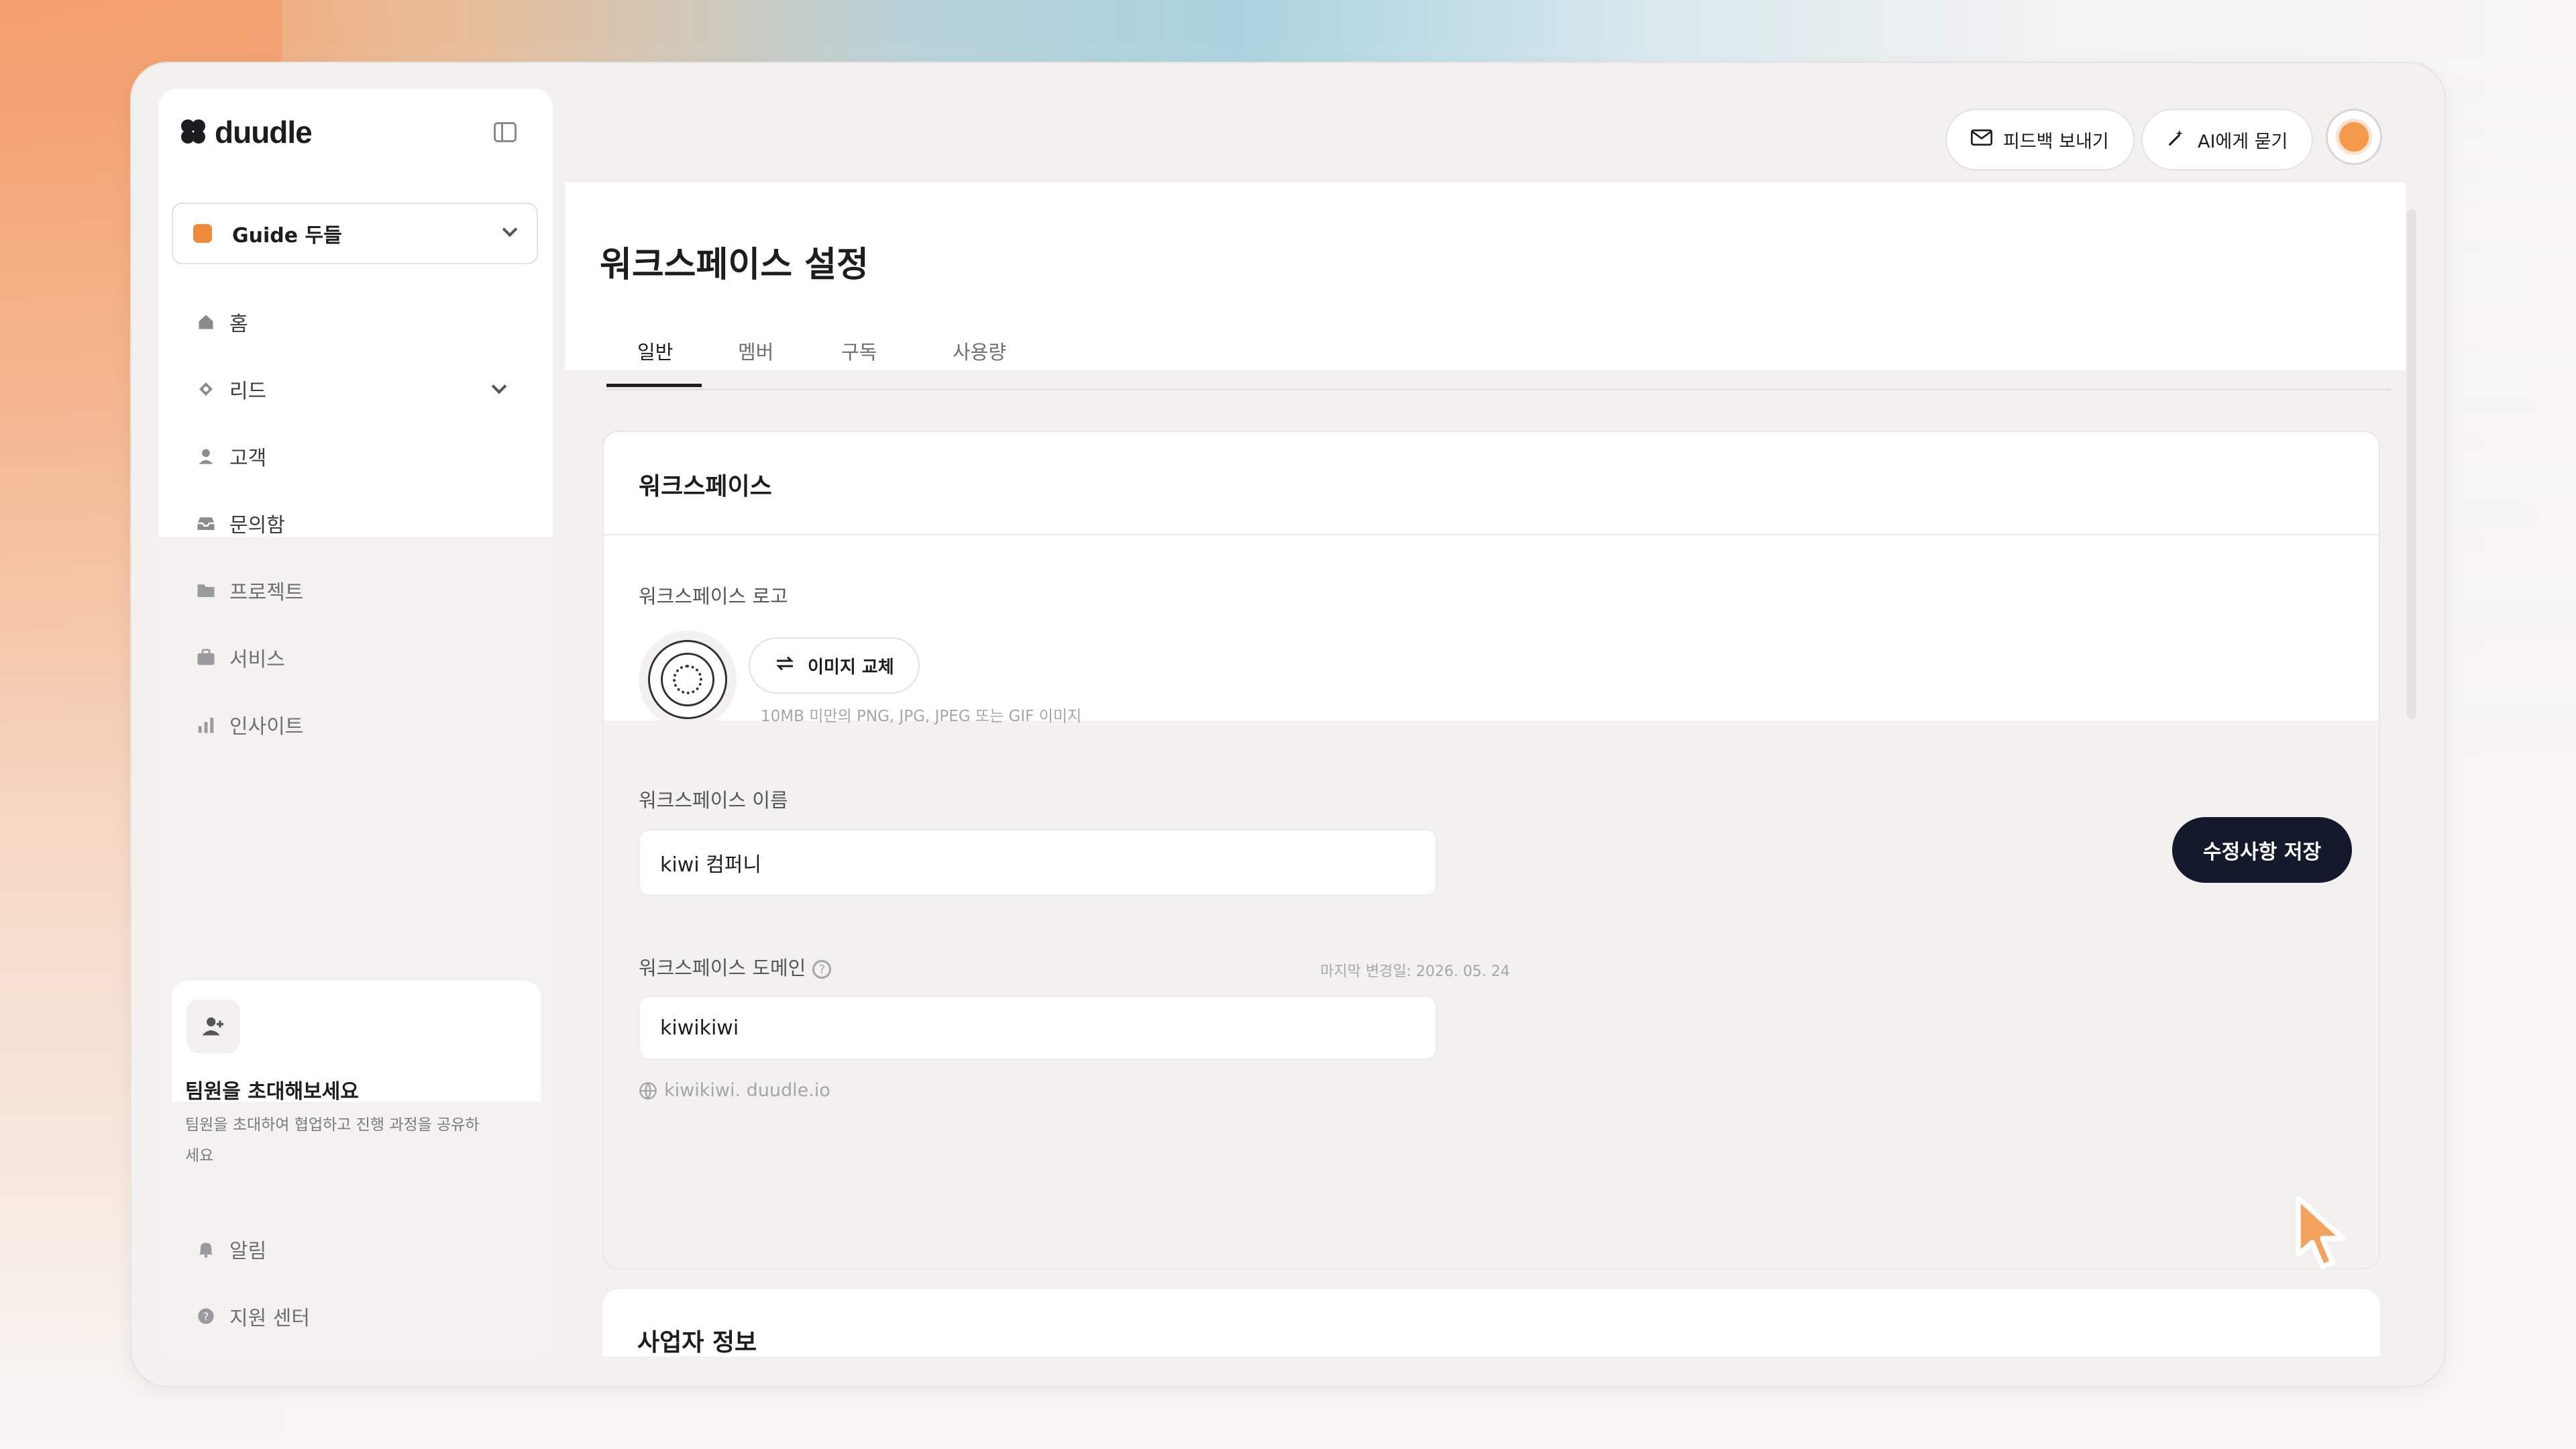  I want to click on sidebar-item-home: 홈, so click(222, 322).